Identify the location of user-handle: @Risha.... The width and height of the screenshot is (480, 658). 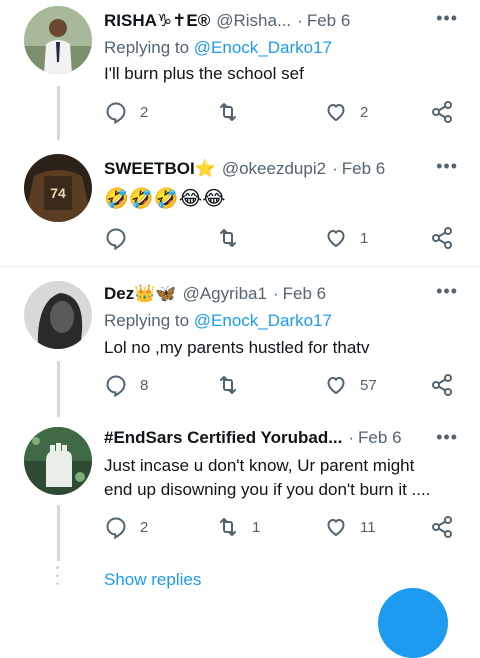
(253, 21).